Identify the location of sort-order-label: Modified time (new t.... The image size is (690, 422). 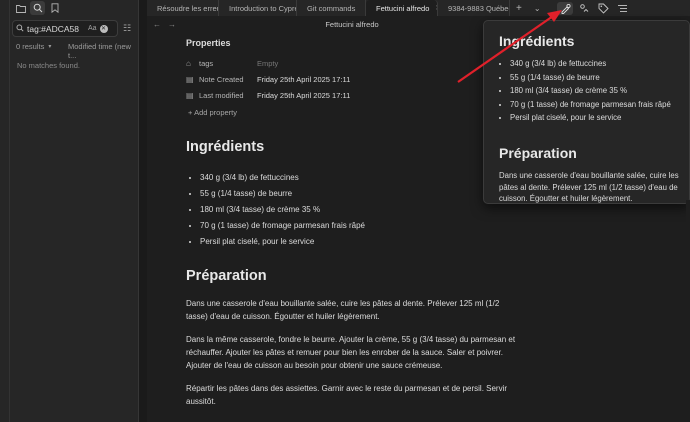
(99, 51).